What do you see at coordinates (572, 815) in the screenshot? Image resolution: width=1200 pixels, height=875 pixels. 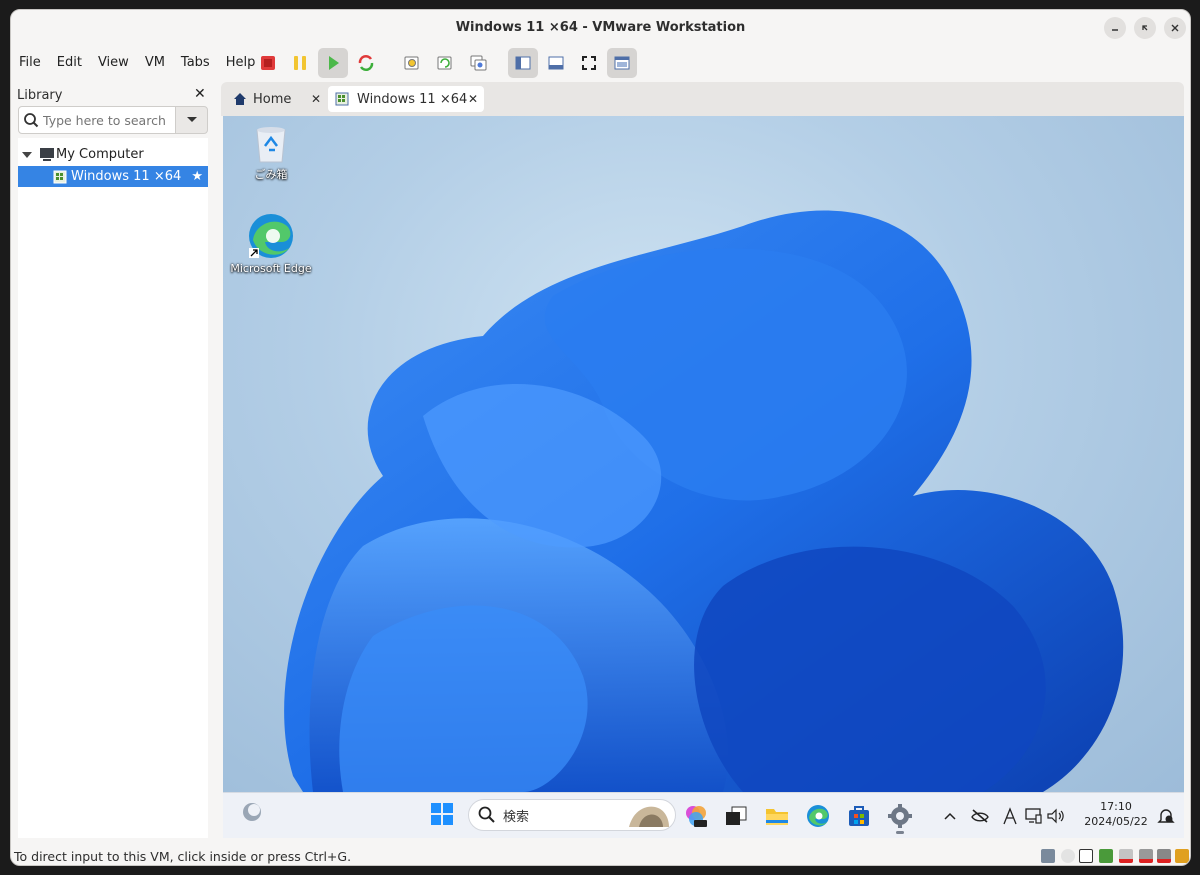 I see `taskbar-search-box: 検索` at bounding box center [572, 815].